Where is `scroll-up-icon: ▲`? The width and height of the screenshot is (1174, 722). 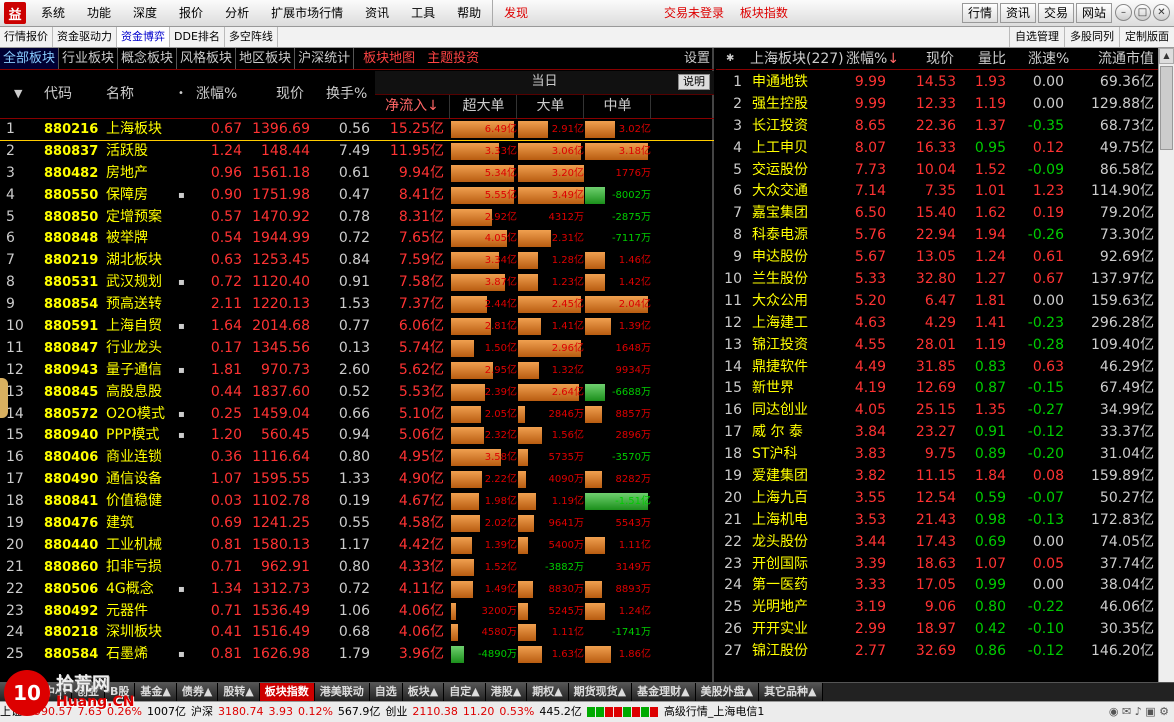 scroll-up-icon: ▲ is located at coordinates (1166, 56).